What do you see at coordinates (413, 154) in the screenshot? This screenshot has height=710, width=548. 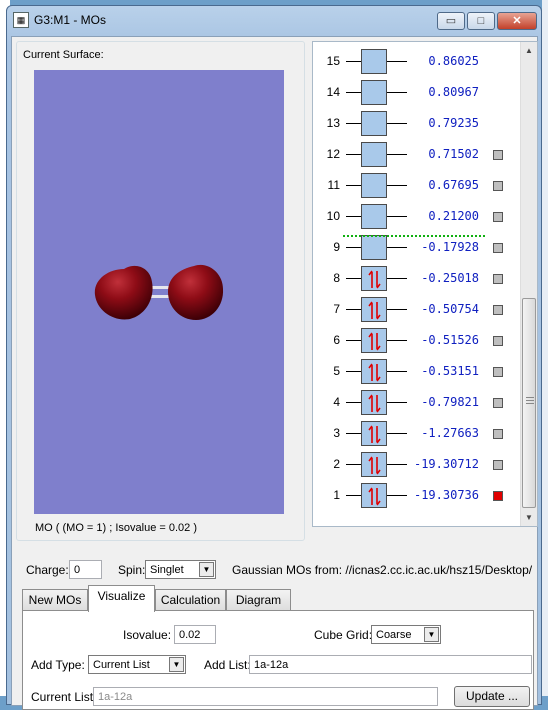 I see `mo-level-row: 12 0.71502` at bounding box center [413, 154].